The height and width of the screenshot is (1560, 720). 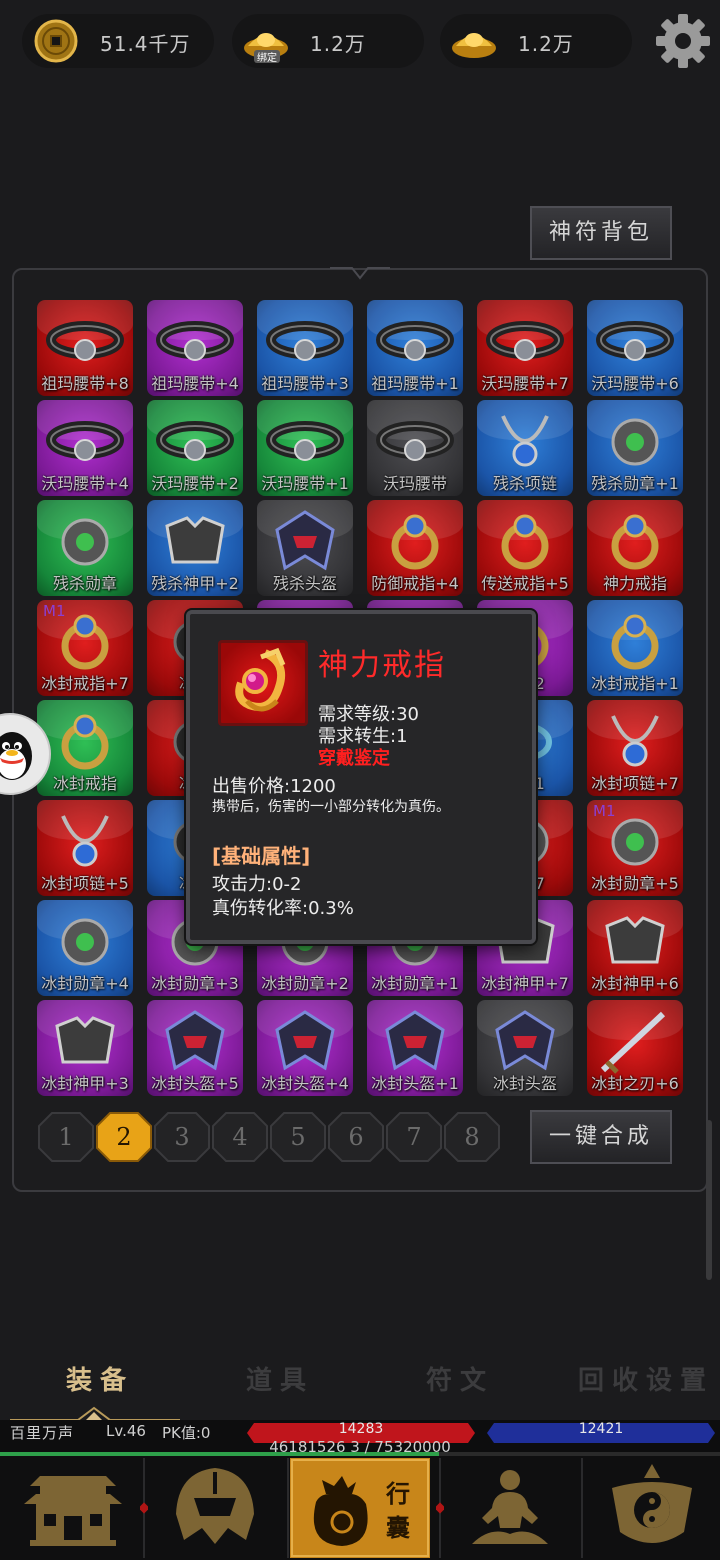 I want to click on item-slot: 冰封勋章+4, so click(x=85, y=948).